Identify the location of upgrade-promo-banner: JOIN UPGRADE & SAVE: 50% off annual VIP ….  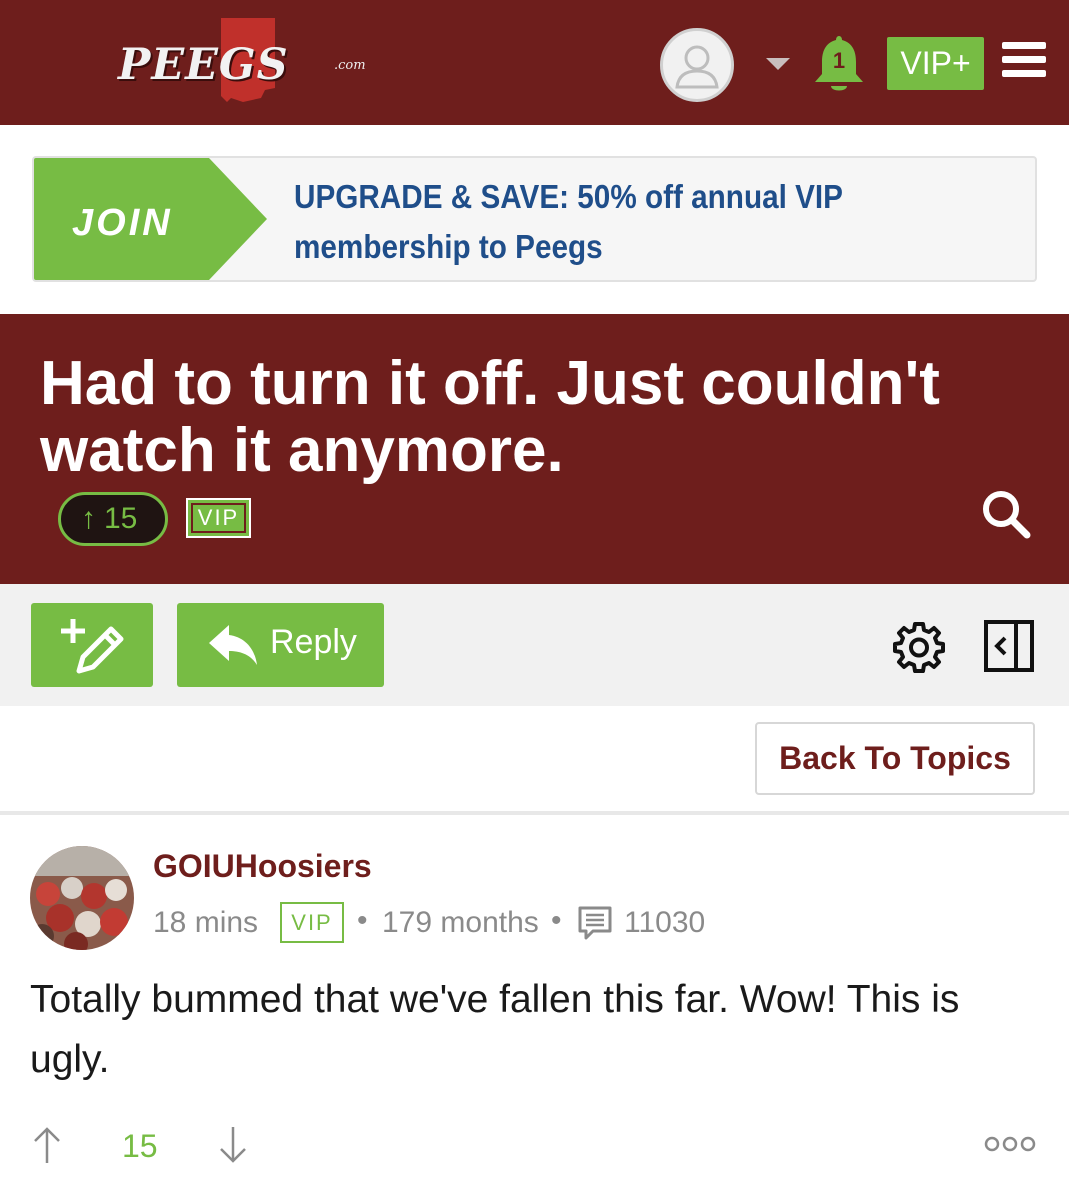
(534, 219).